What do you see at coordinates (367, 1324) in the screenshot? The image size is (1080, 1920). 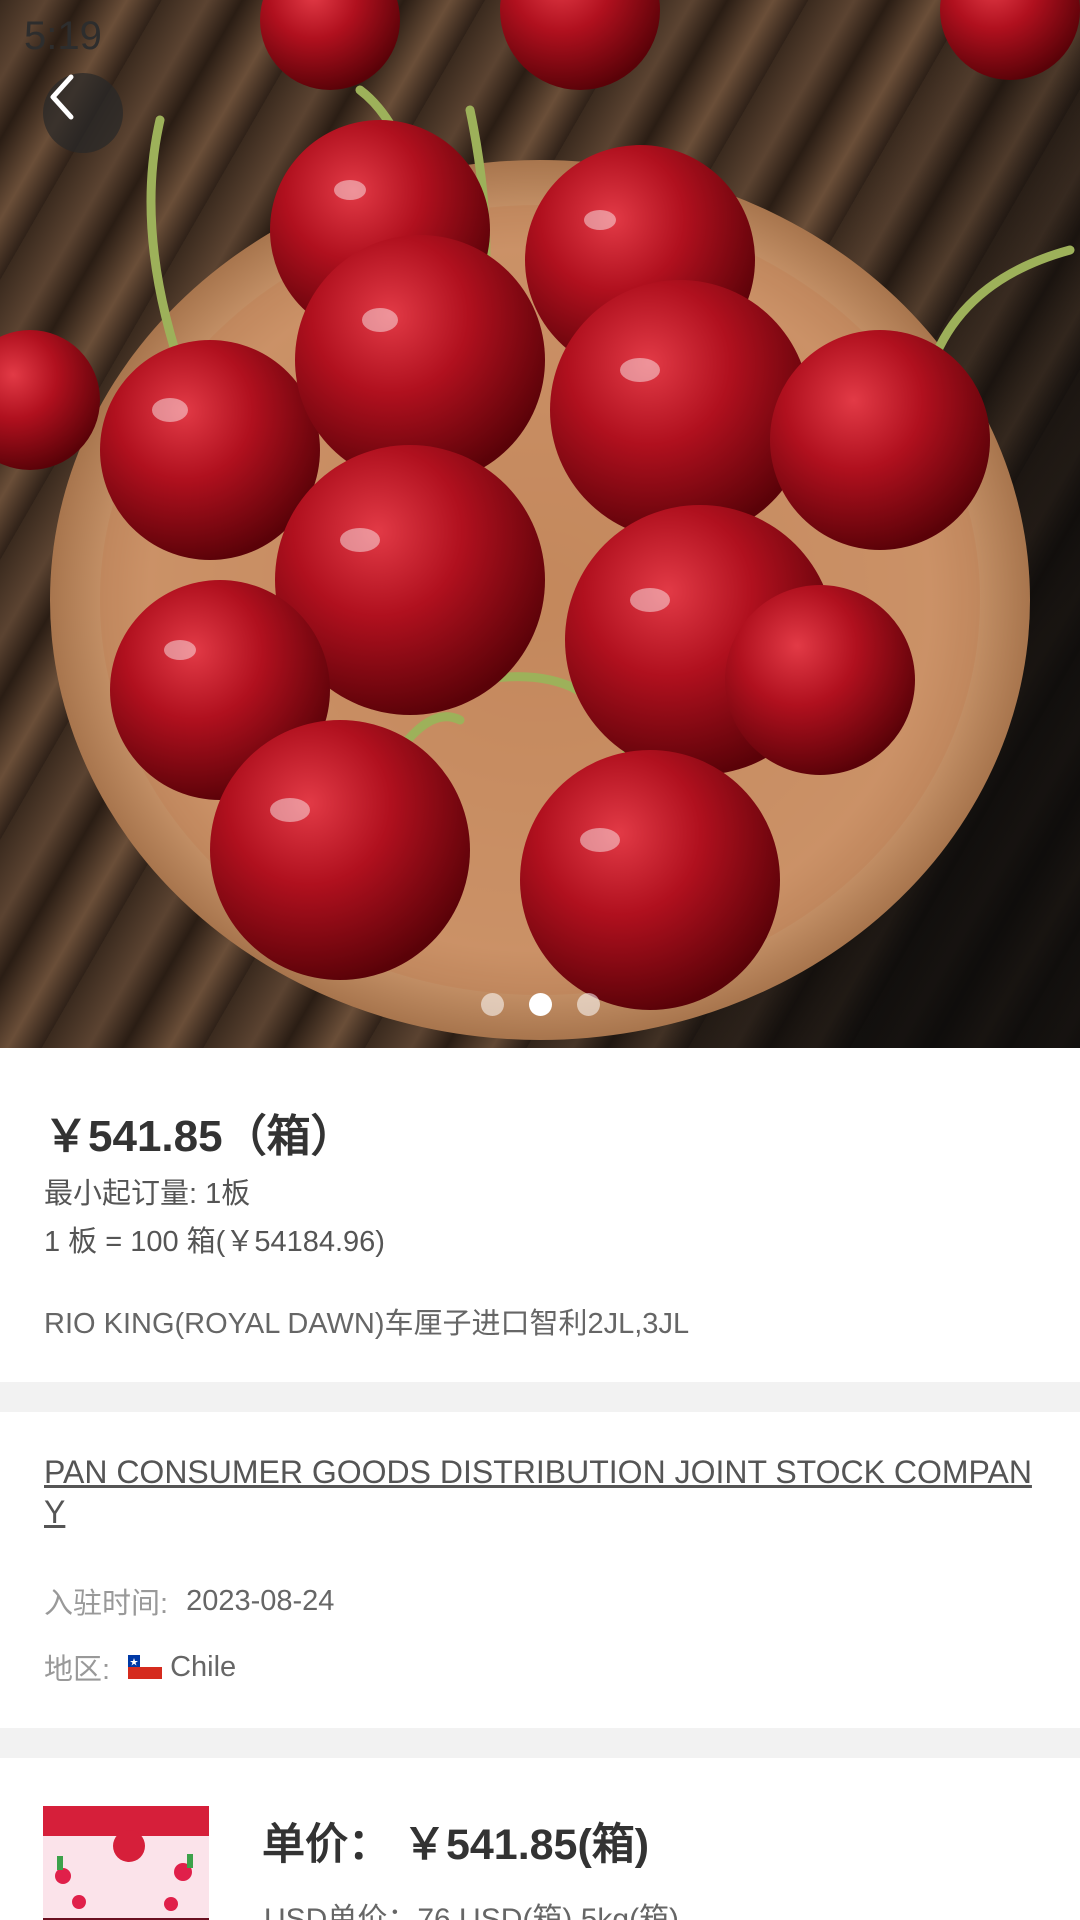 I see `product-description: RIO KING(ROYAL DAWN)车厘子进口智利2JL,3JL` at bounding box center [367, 1324].